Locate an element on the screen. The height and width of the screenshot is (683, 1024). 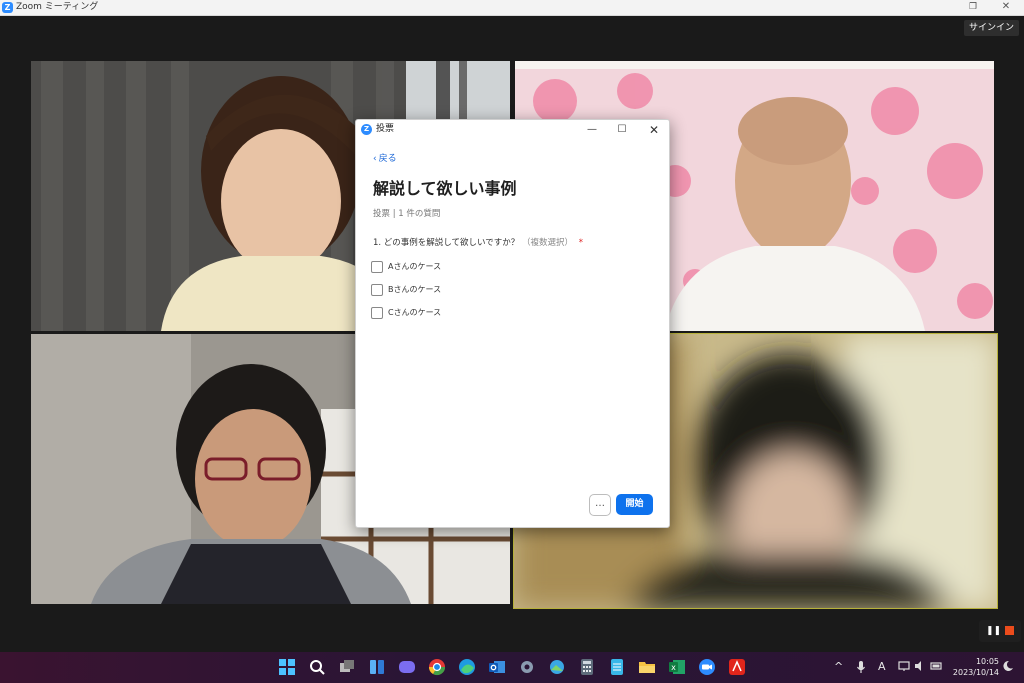
question-hint: （複数選択） is located at coordinates (548, 243).